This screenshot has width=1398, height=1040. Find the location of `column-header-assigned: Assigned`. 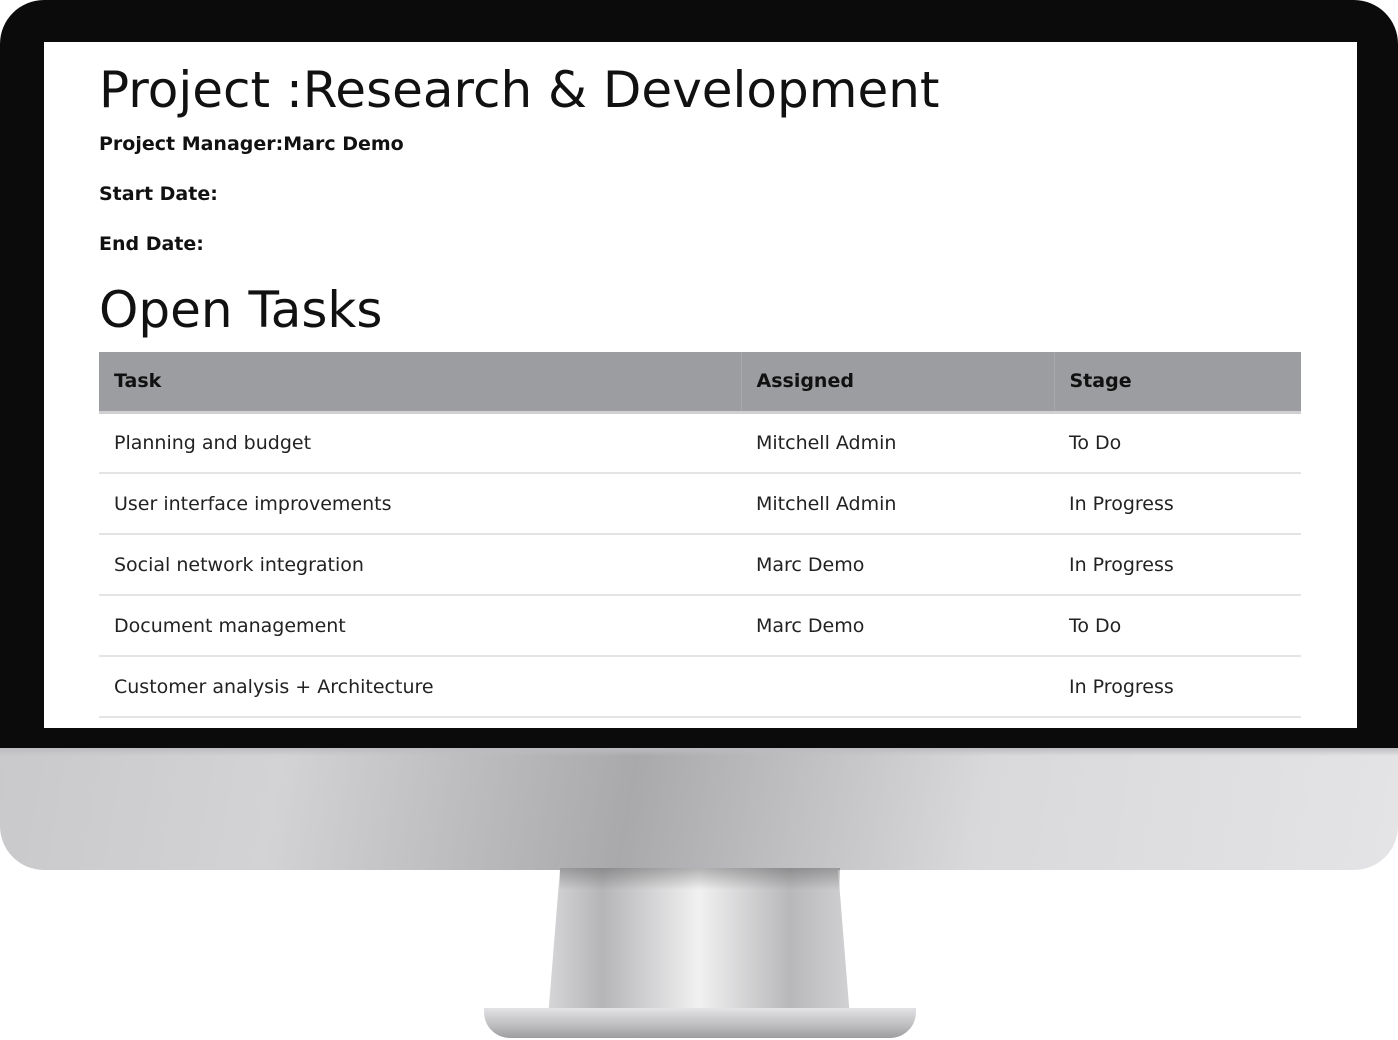

column-header-assigned: Assigned is located at coordinates (898, 383).